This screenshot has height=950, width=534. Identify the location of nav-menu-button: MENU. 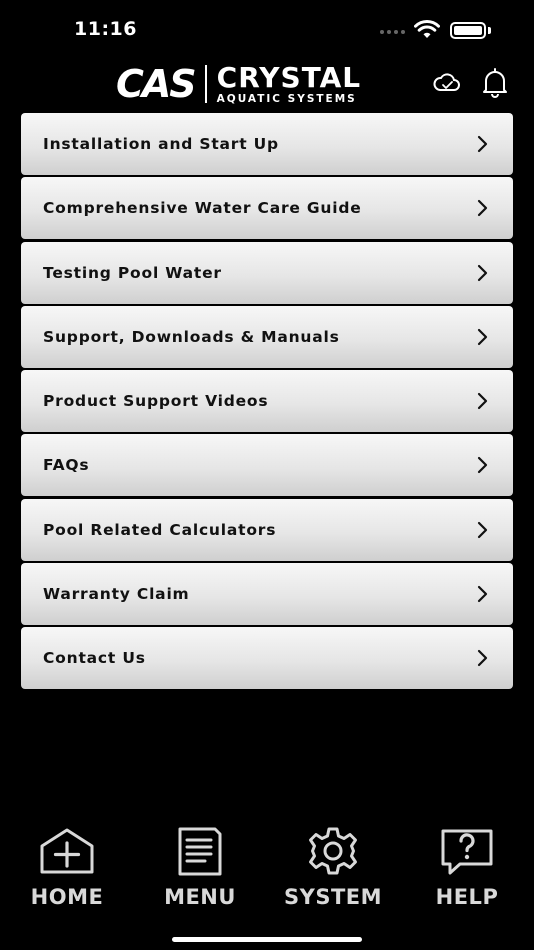
(200, 871).